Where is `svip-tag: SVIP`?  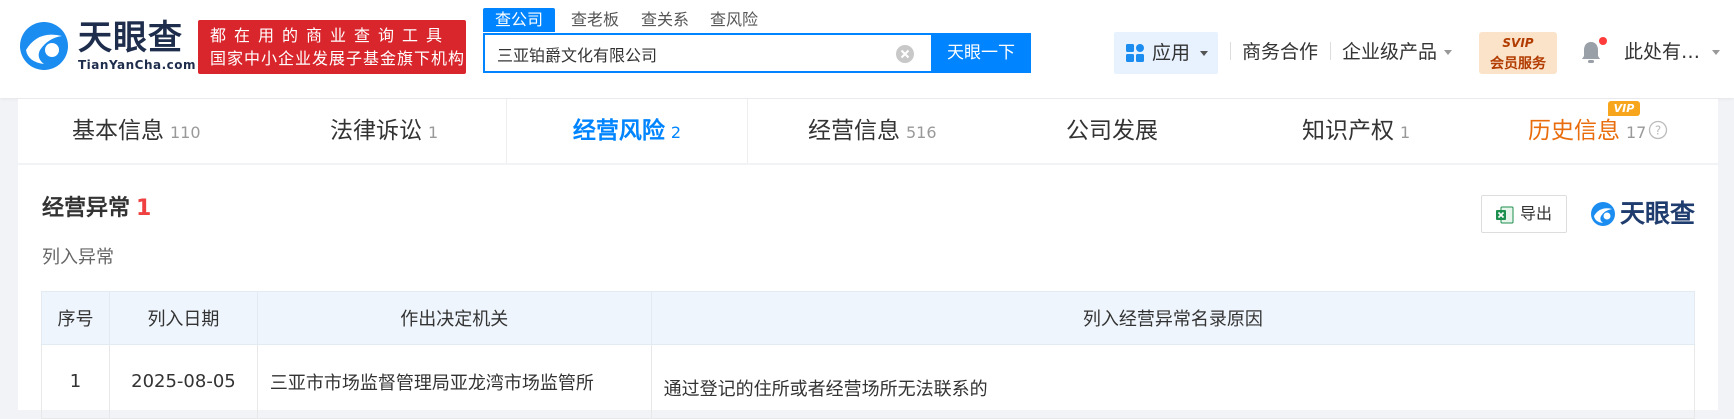 svip-tag: SVIP is located at coordinates (1518, 43).